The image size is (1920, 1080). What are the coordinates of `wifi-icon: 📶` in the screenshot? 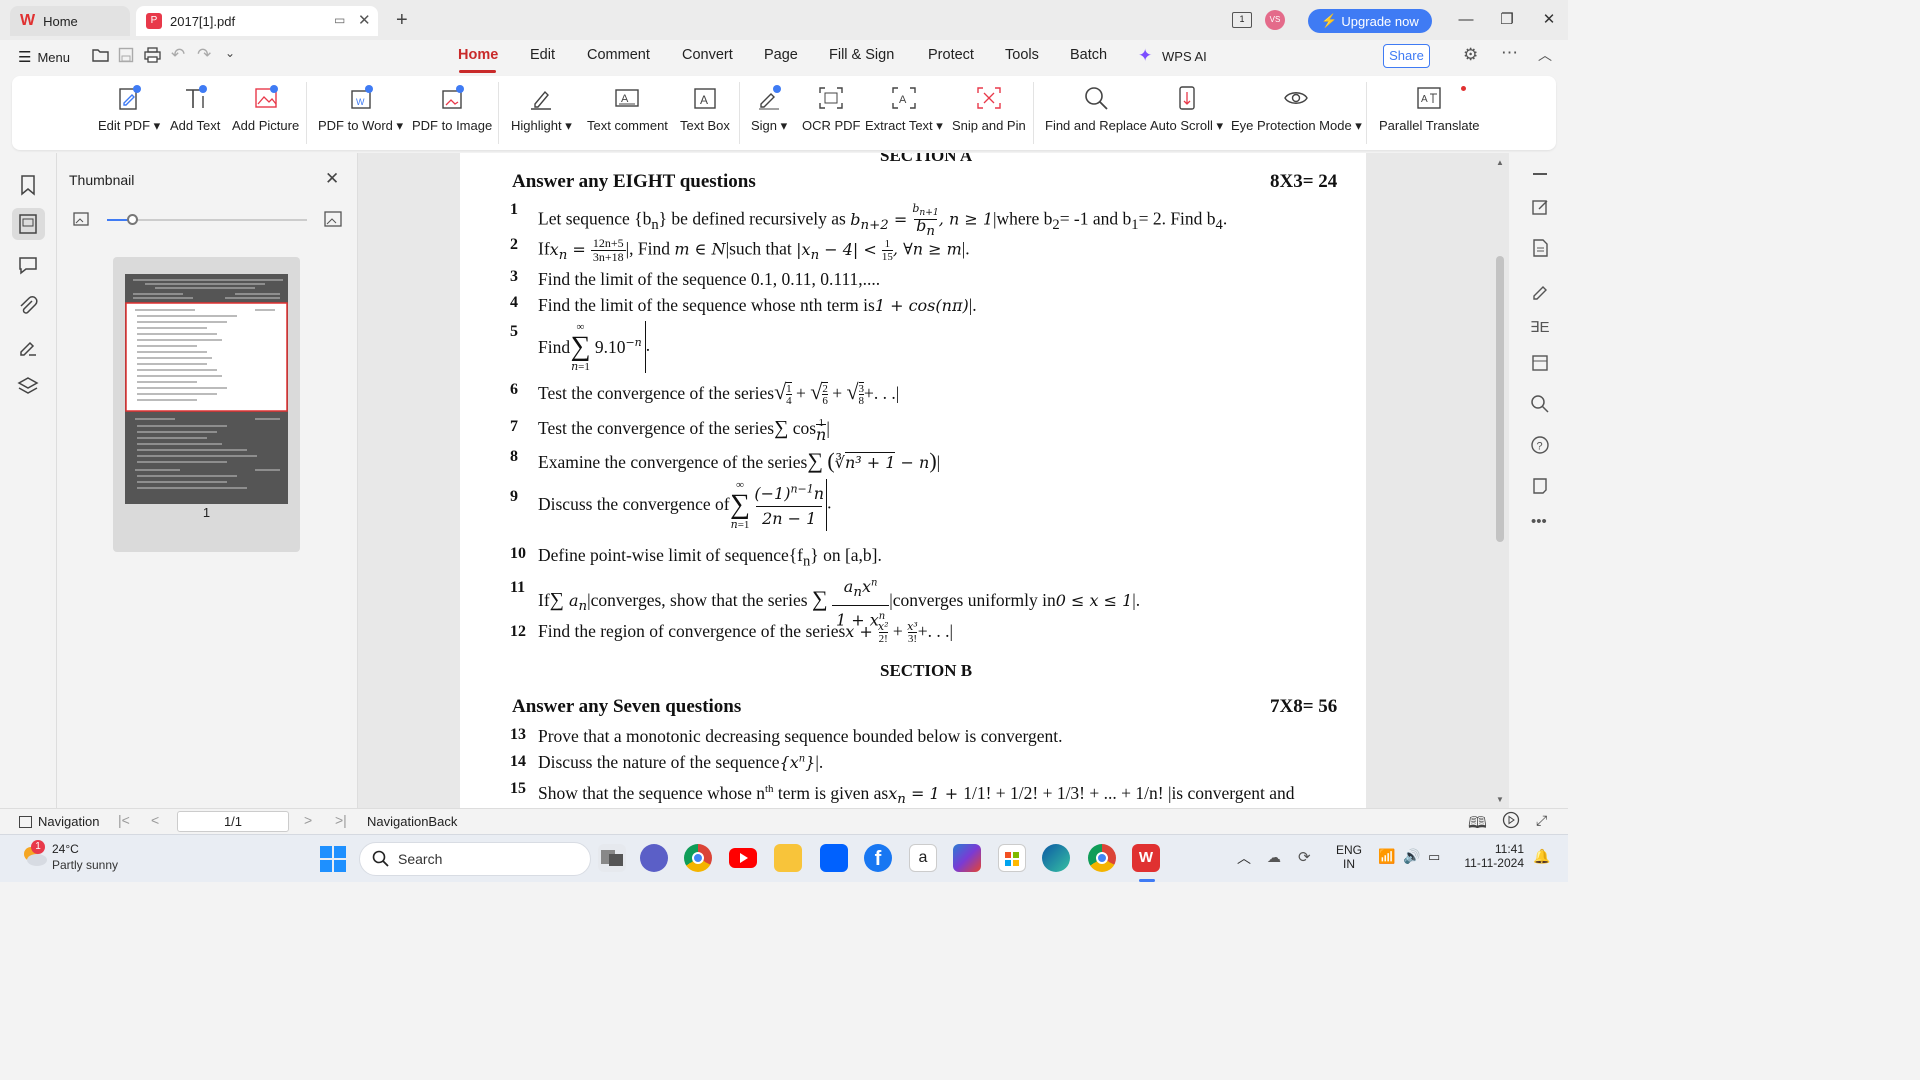 It's located at (1386, 856).